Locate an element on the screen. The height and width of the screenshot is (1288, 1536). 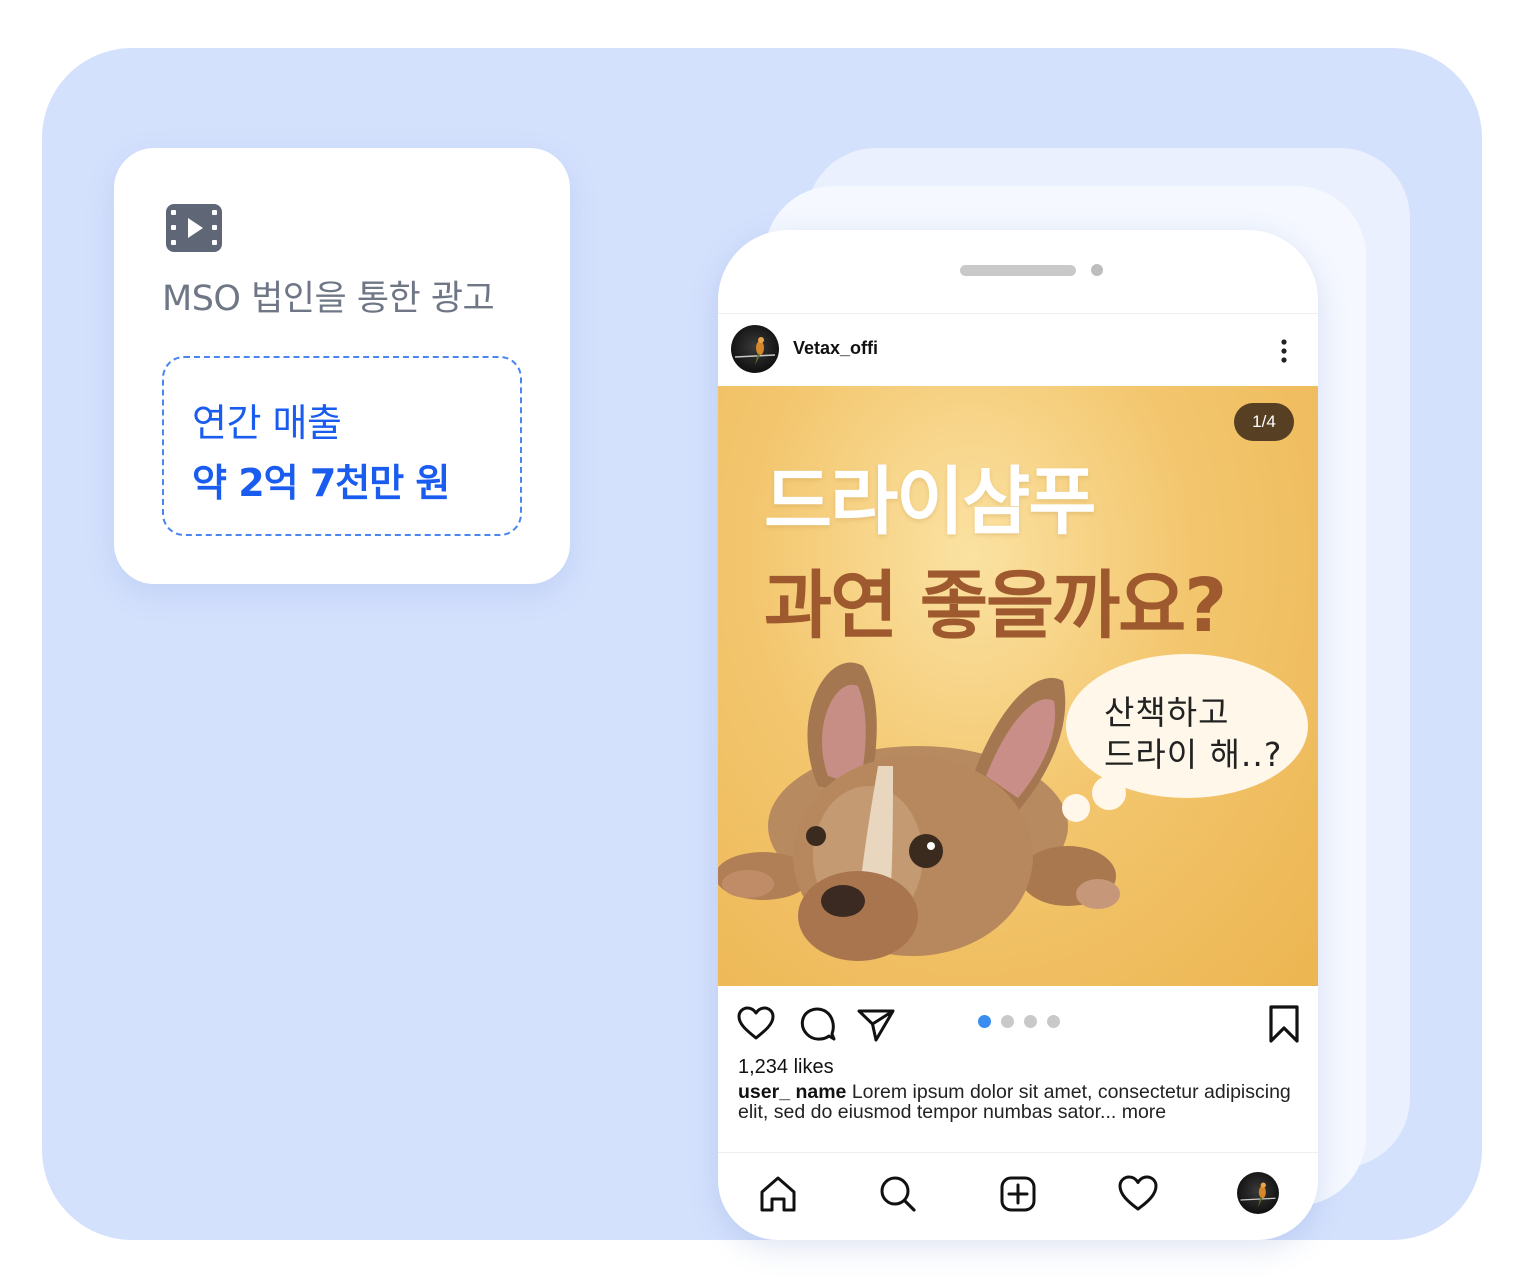
divider is located at coordinates (1018, 1152).